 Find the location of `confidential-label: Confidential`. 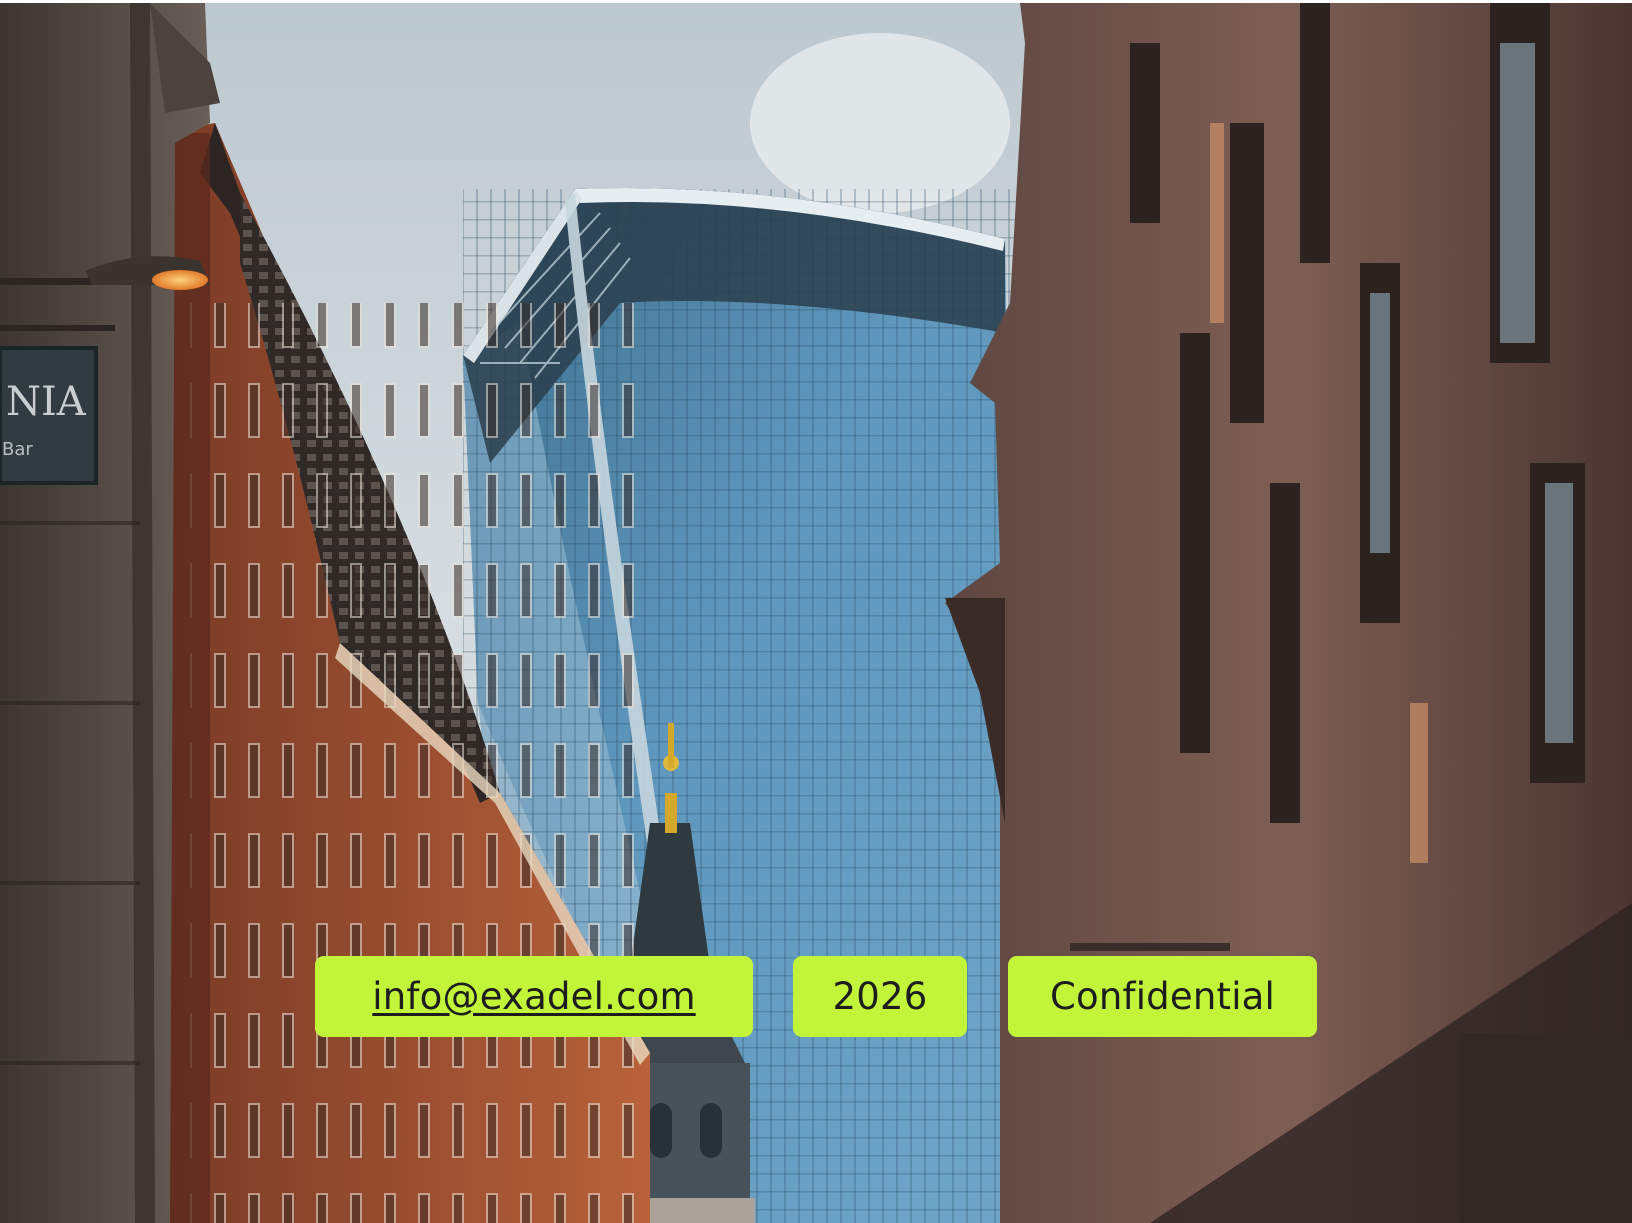

confidential-label: Confidential is located at coordinates (1162, 996).